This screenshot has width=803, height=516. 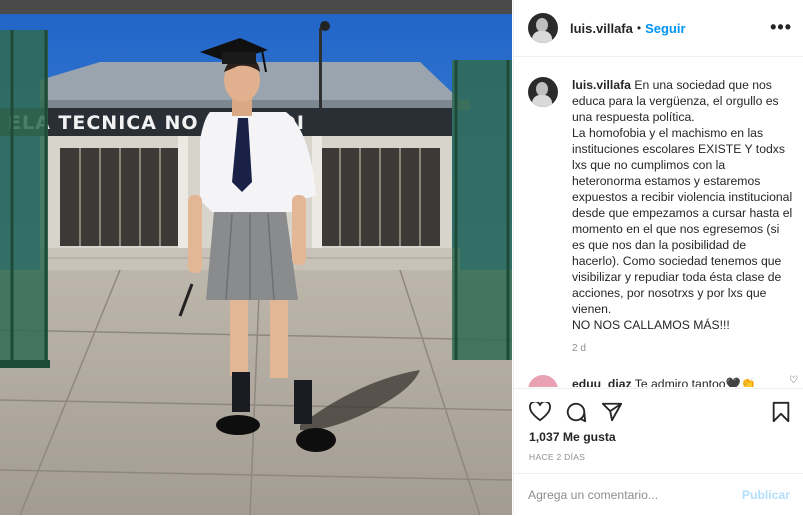 I want to click on header-username: luis.villafa, so click(x=601, y=28).